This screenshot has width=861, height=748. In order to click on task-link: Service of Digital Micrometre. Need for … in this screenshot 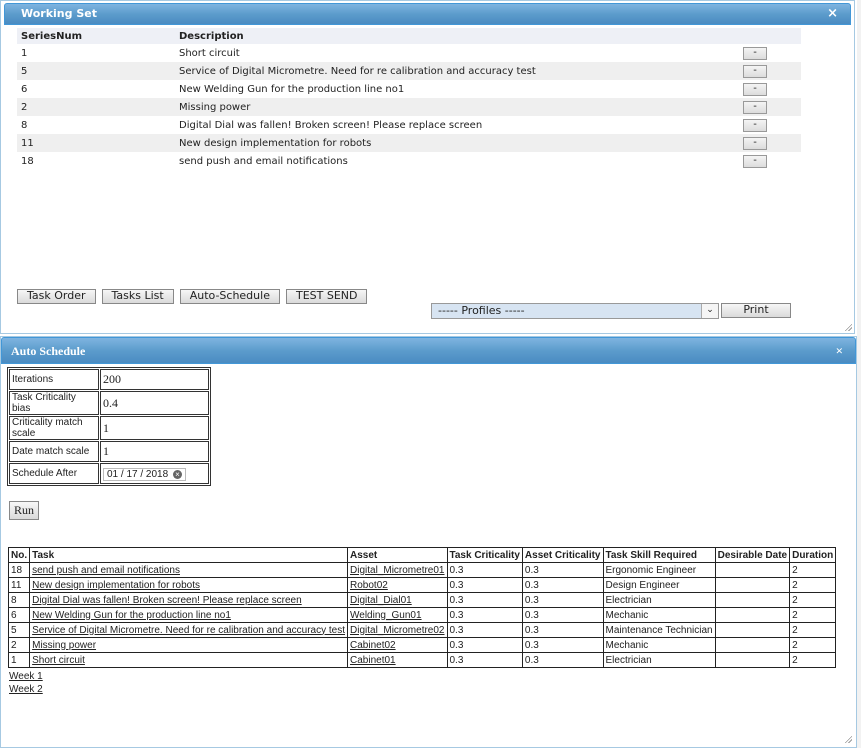, I will do `click(188, 630)`.